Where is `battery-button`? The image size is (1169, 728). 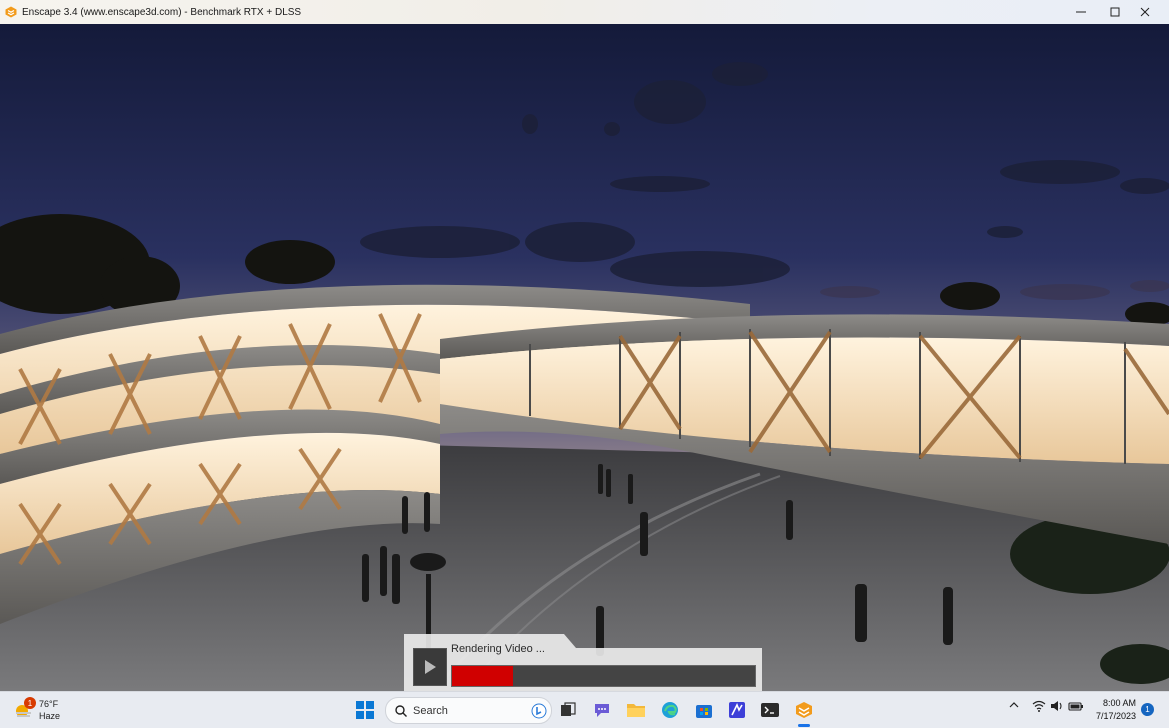
battery-button is located at coordinates (1076, 707).